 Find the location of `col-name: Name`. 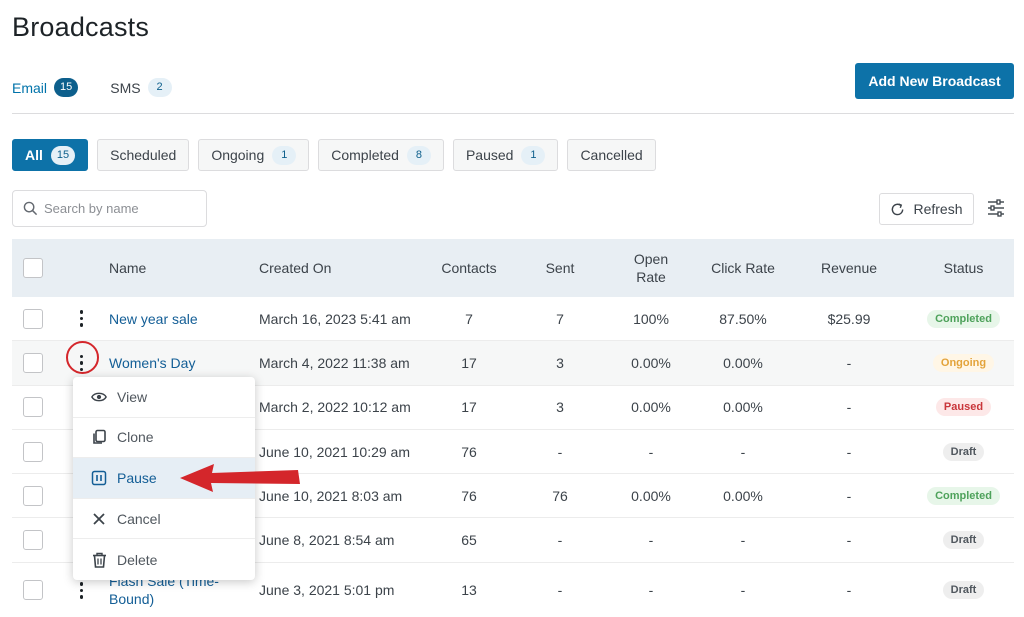

col-name: Name is located at coordinates (184, 268).